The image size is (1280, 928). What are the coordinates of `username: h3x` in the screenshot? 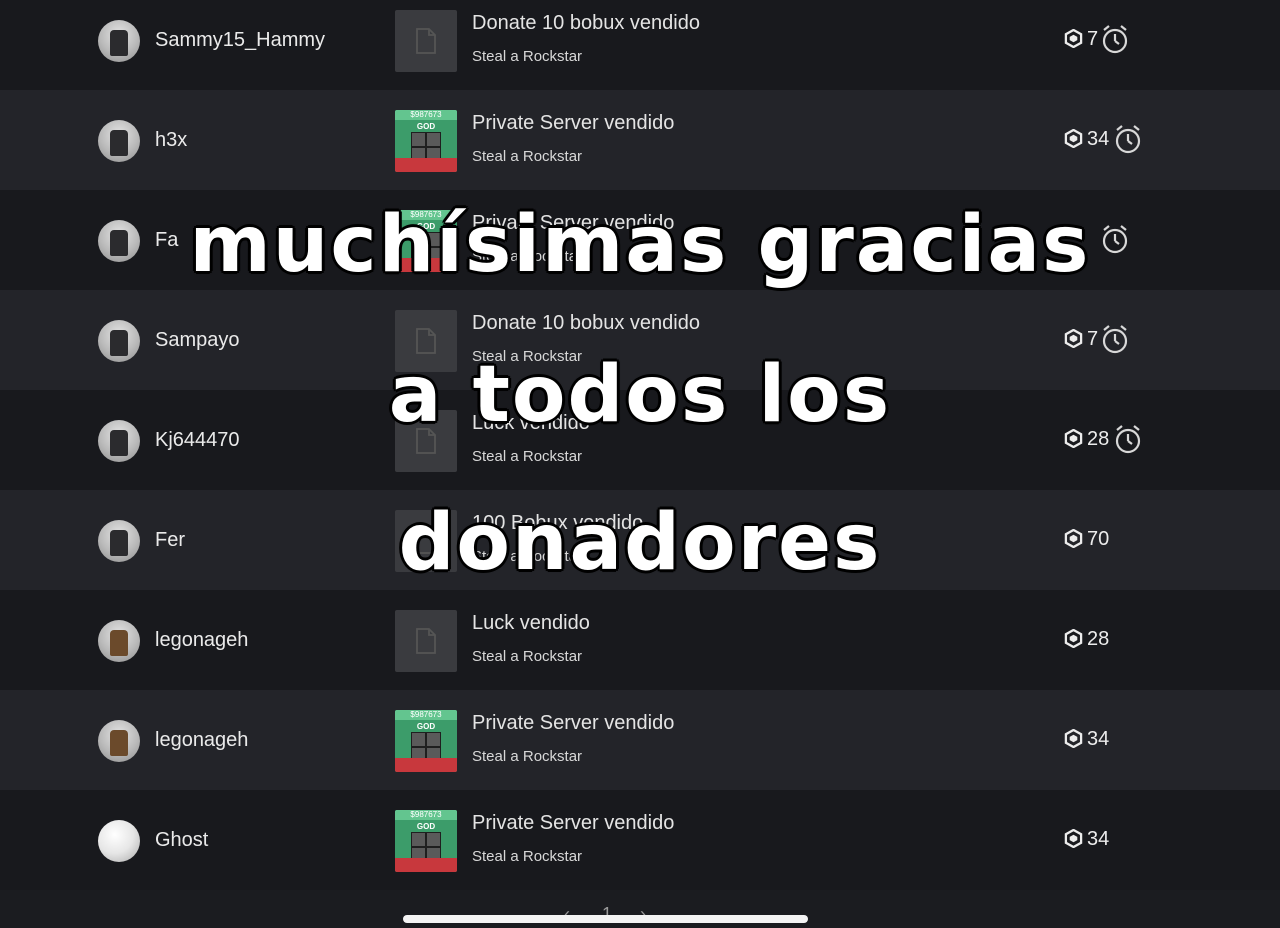 It's located at (171, 140).